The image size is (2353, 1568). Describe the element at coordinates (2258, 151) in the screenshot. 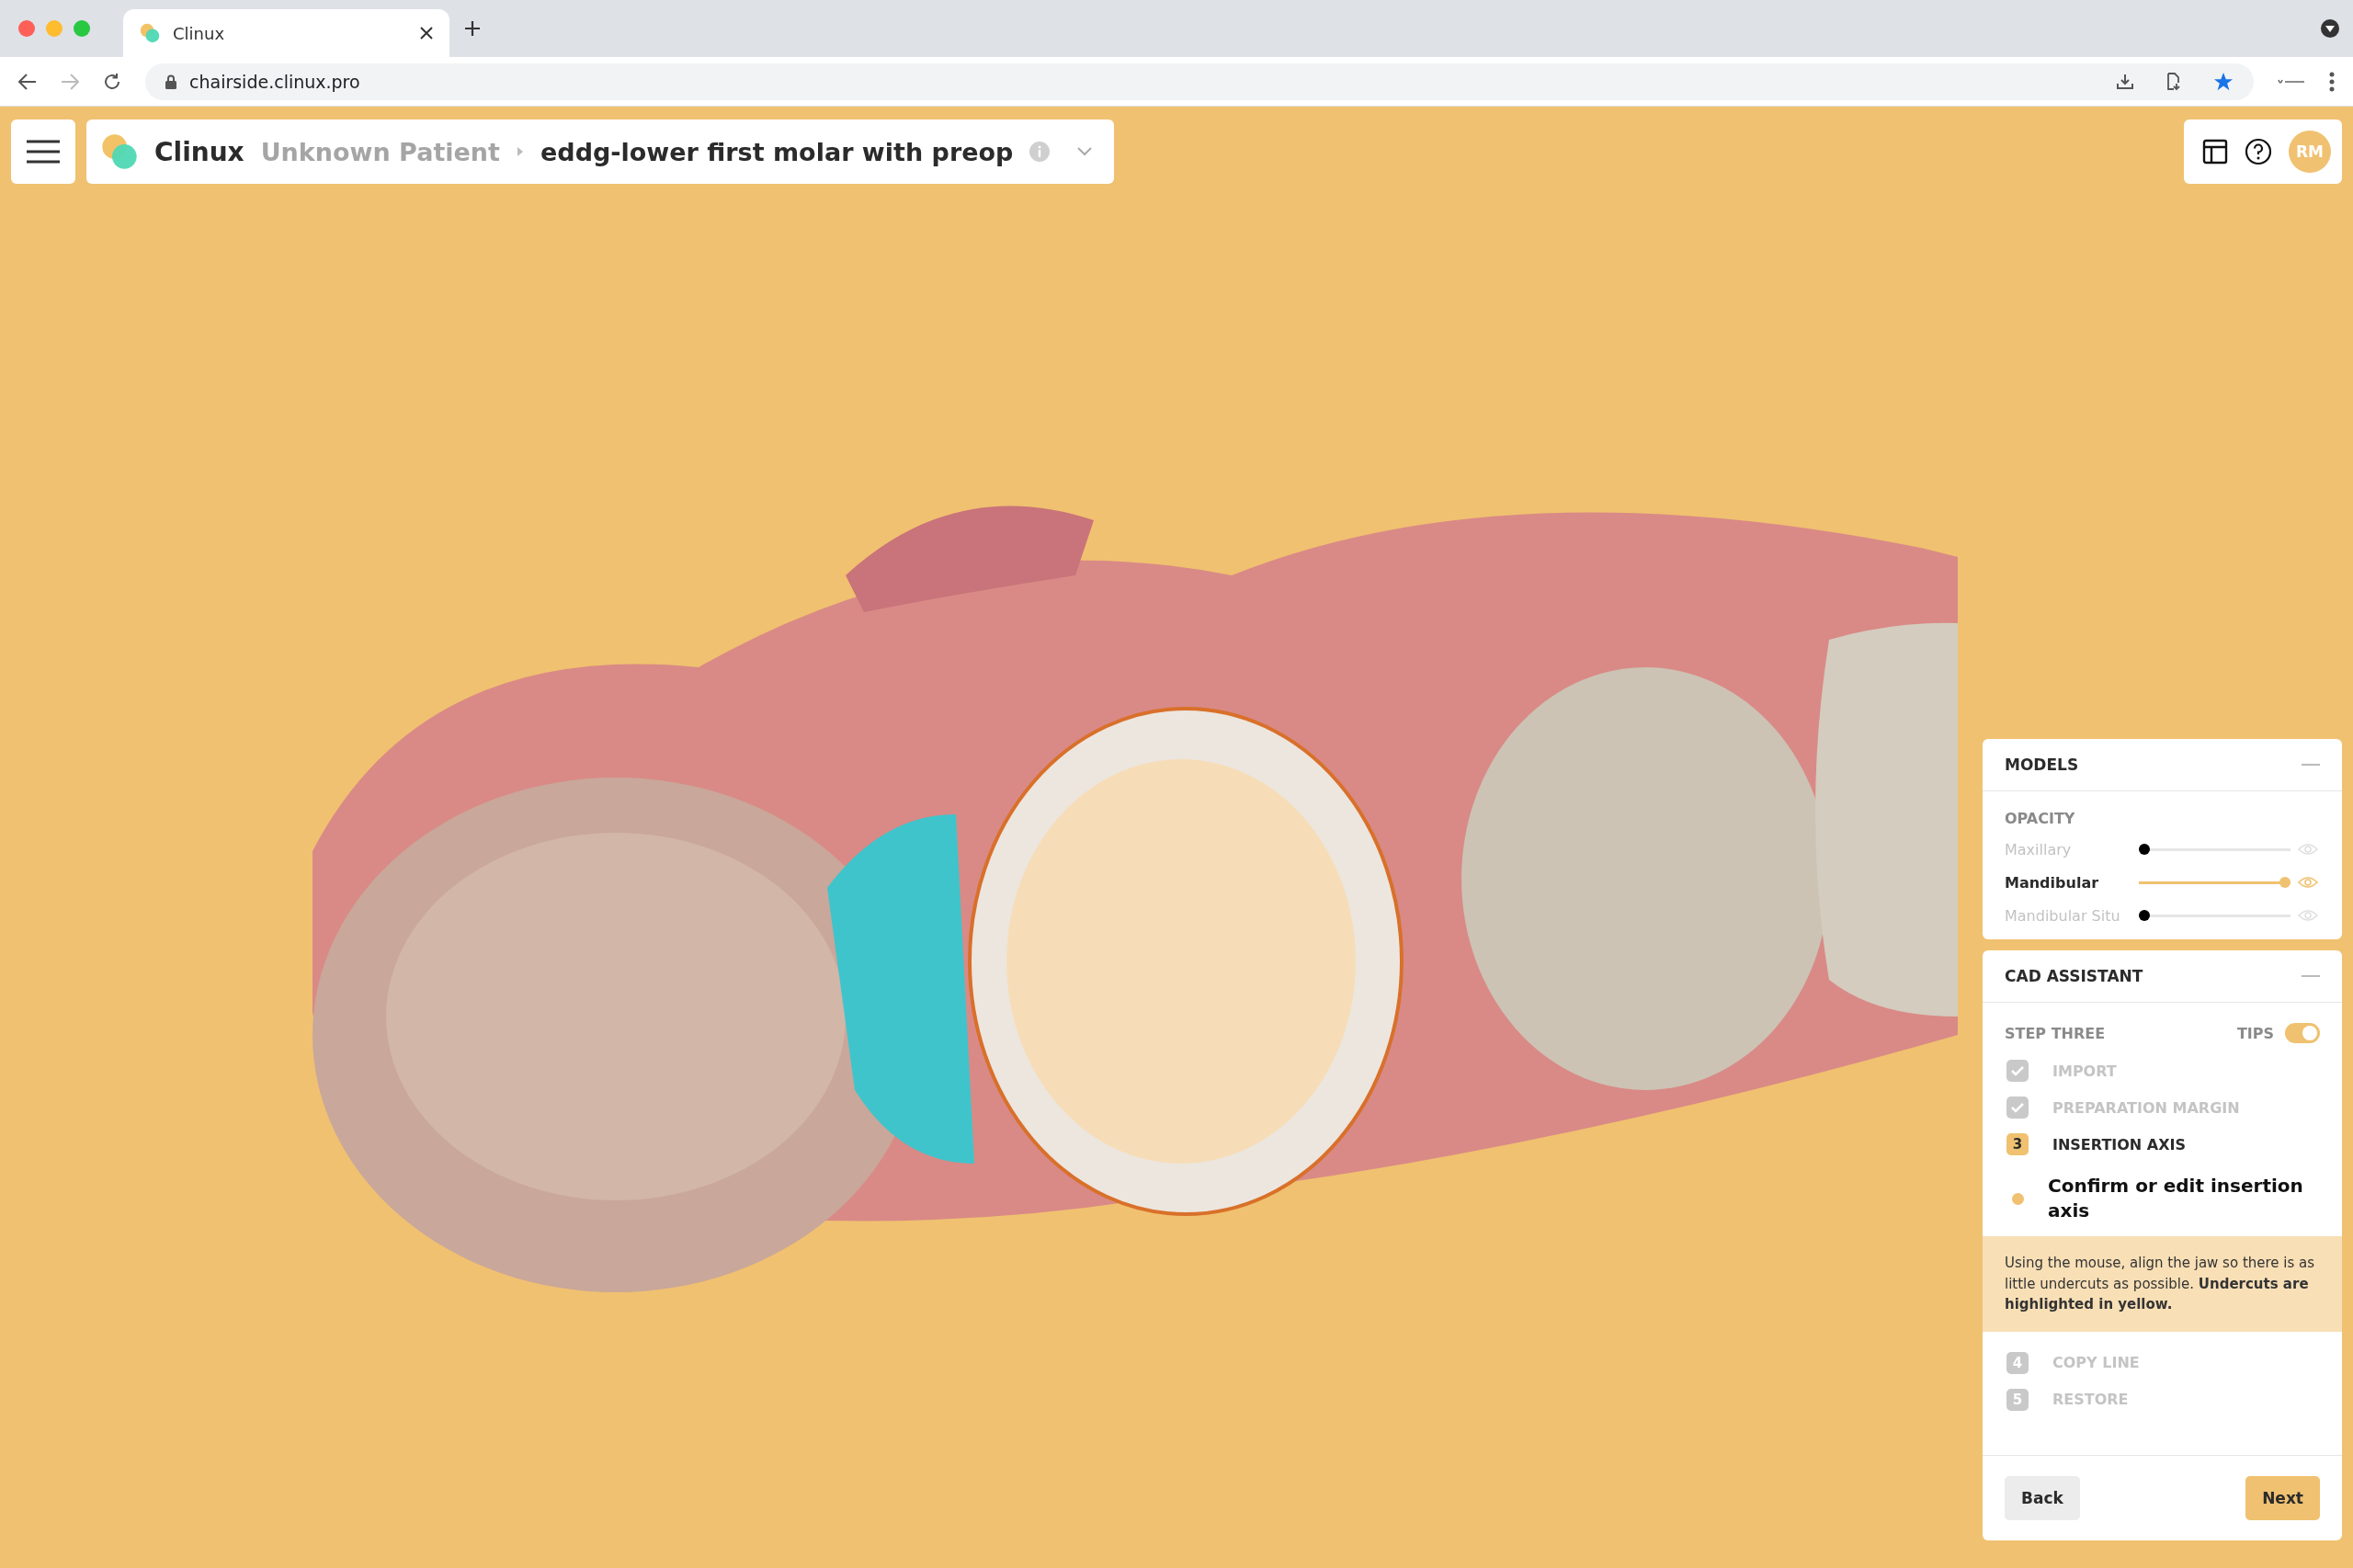

I see `help-icon` at that location.